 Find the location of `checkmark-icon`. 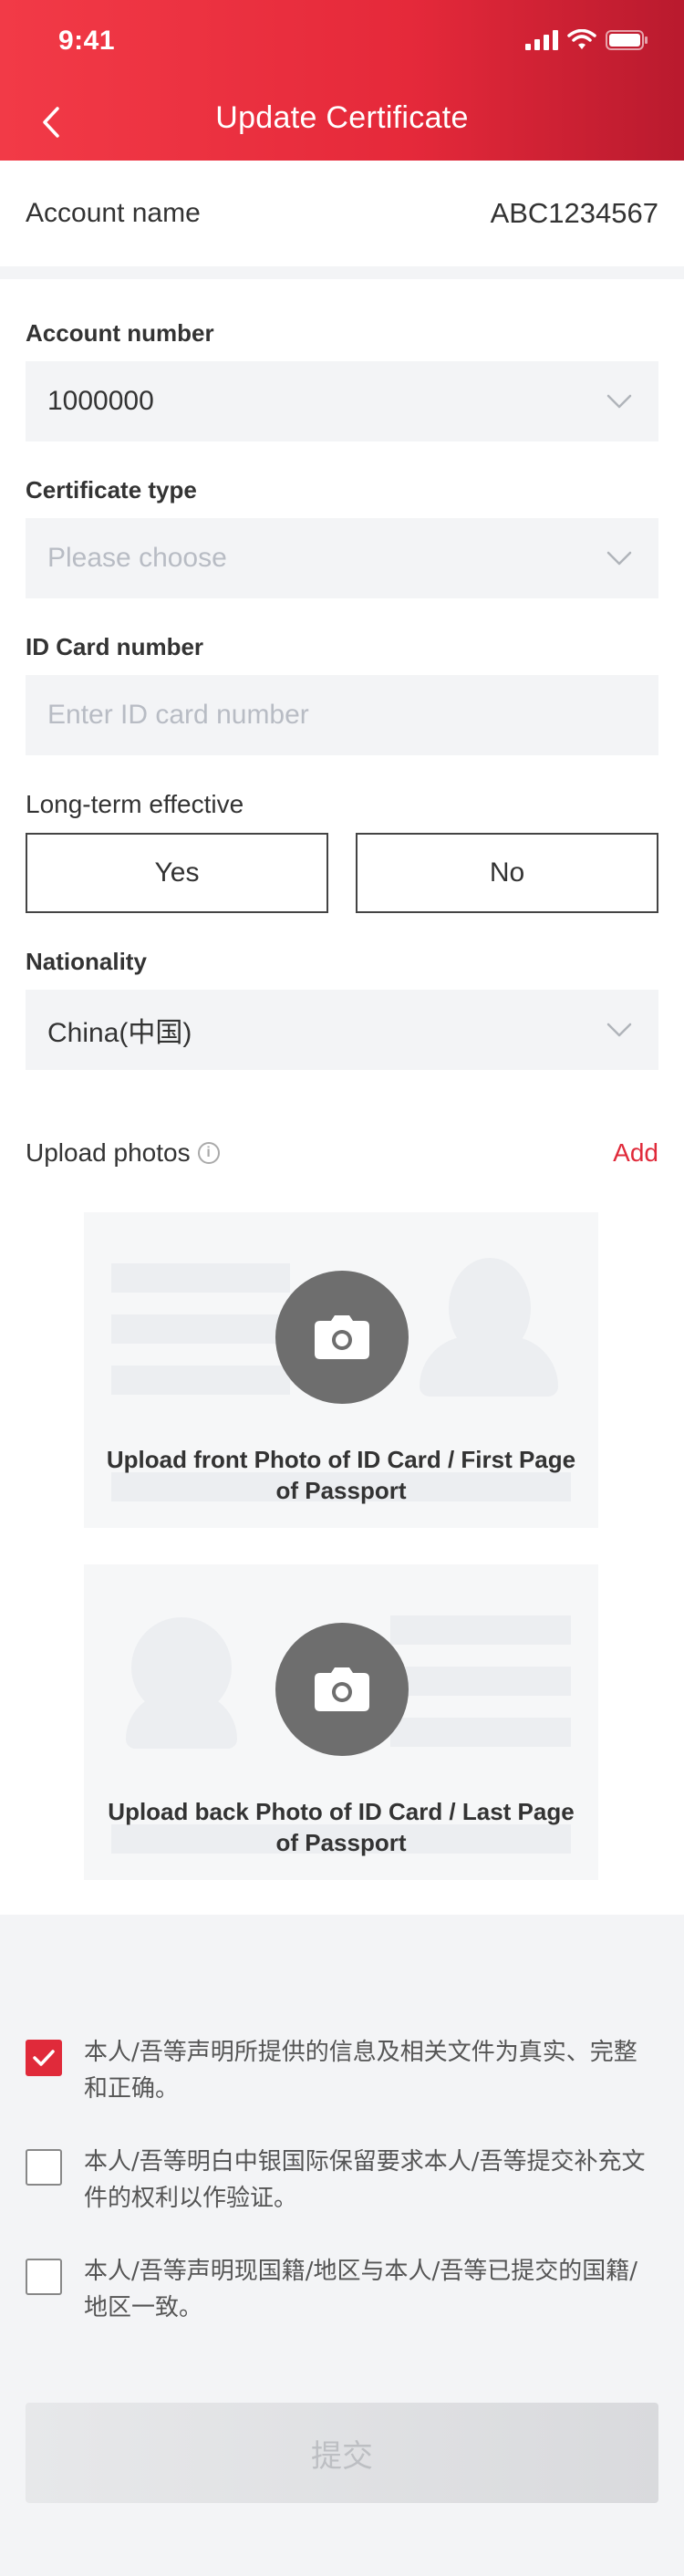

checkmark-icon is located at coordinates (44, 2058).